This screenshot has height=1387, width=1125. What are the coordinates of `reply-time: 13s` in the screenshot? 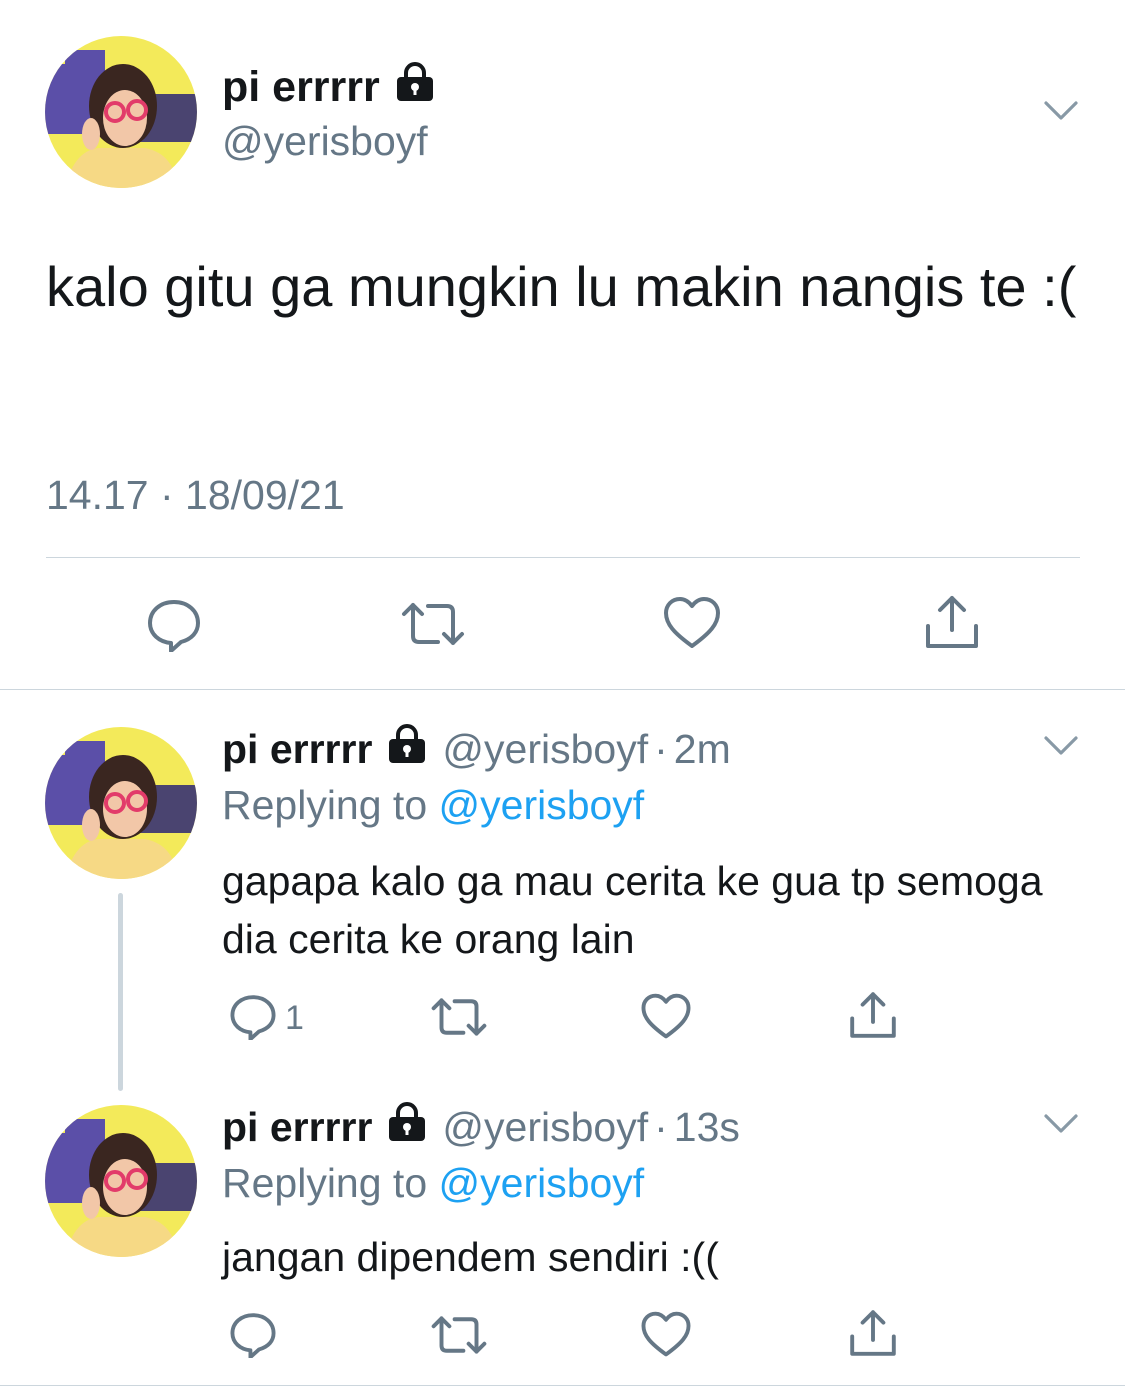 It's located at (707, 1127).